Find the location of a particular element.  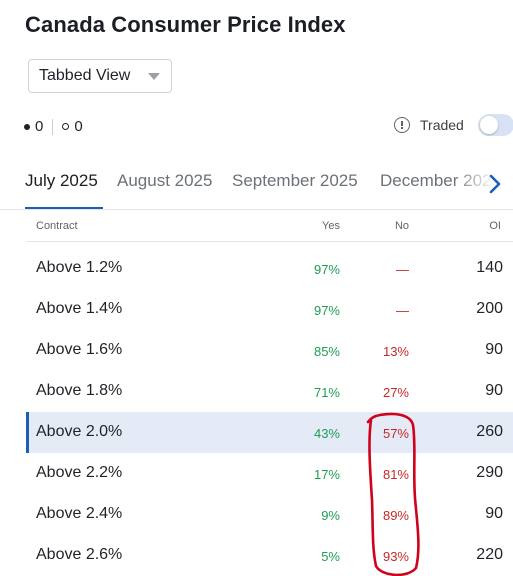

header-contract: Contract is located at coordinates (57, 226).